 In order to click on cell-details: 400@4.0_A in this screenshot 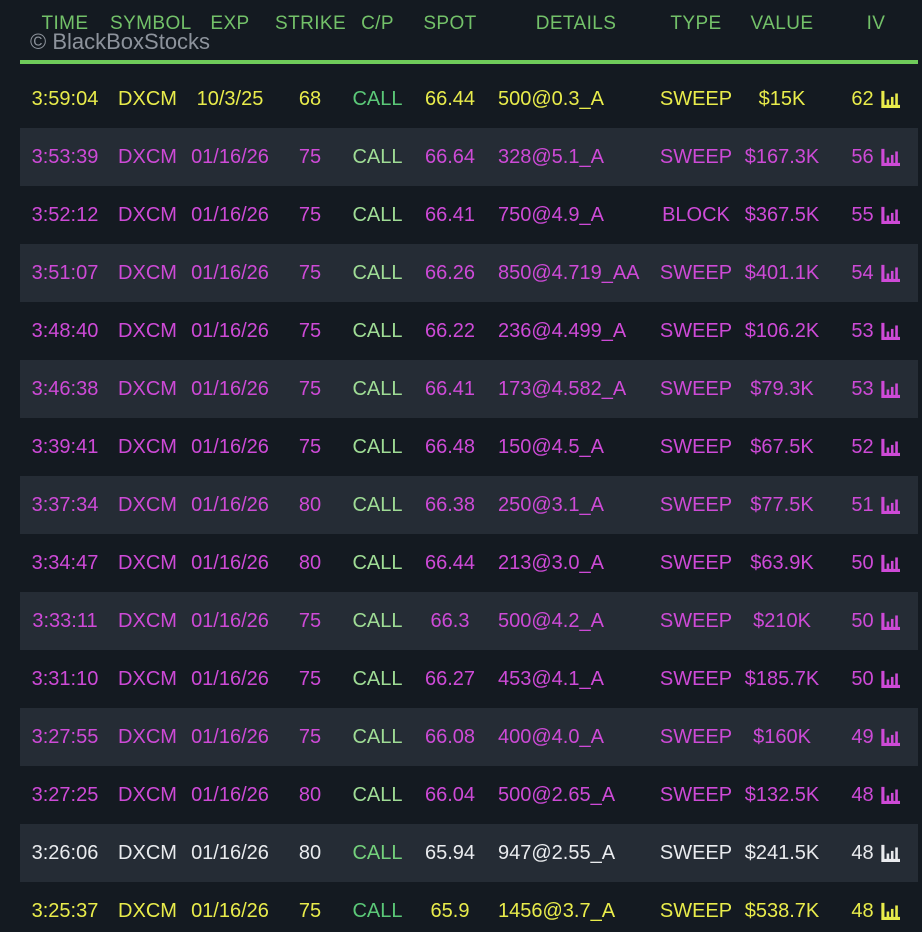, I will do `click(551, 736)`.